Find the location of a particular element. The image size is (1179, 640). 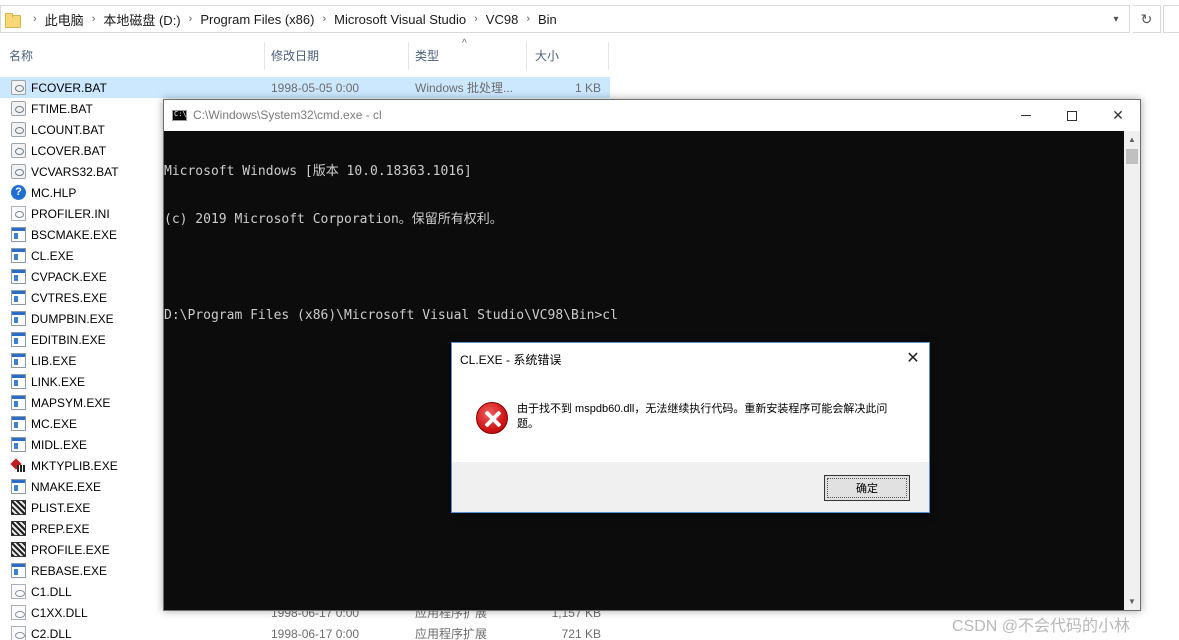

file-name: DUMPBIN.EXE is located at coordinates (72, 318).